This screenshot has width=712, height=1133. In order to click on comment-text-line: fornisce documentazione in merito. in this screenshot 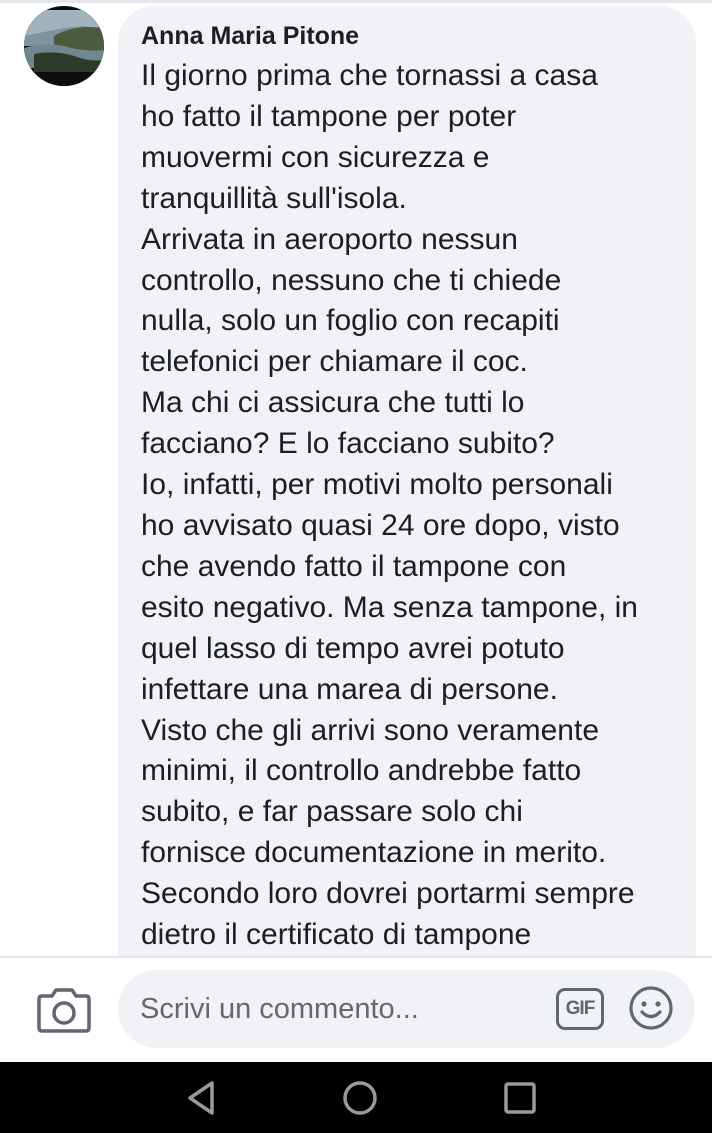, I will do `click(374, 853)`.